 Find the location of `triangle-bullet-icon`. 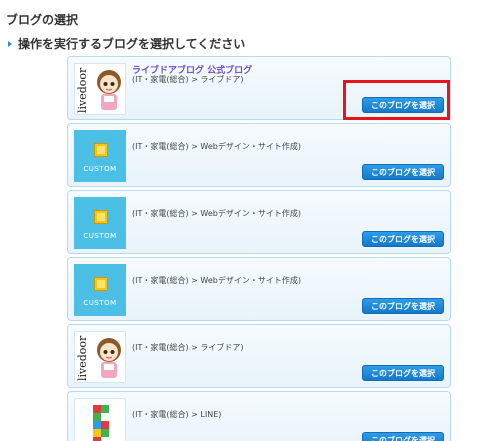

triangle-bullet-icon is located at coordinates (10, 43).